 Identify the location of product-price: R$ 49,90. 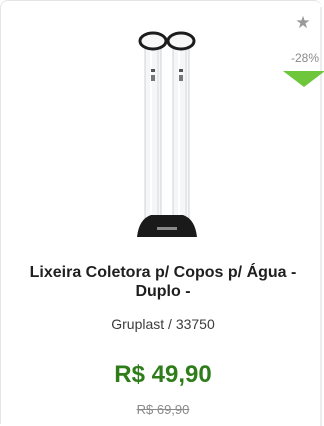
(163, 374).